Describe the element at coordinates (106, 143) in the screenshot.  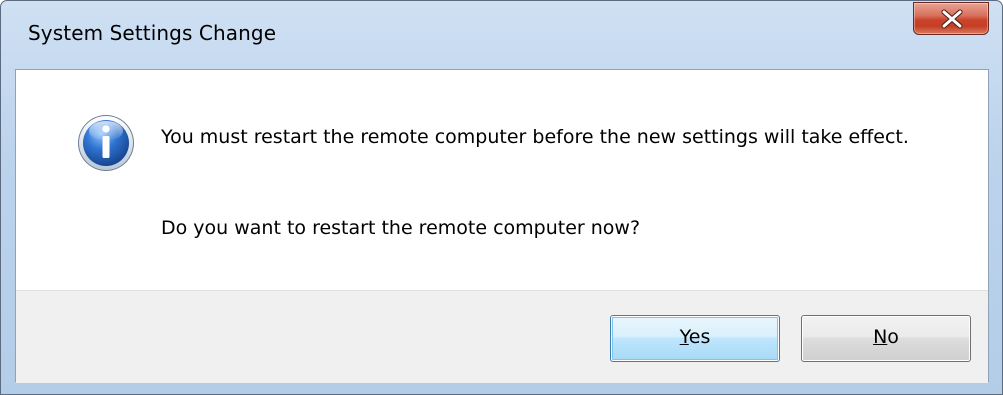
I see `information-icon` at that location.